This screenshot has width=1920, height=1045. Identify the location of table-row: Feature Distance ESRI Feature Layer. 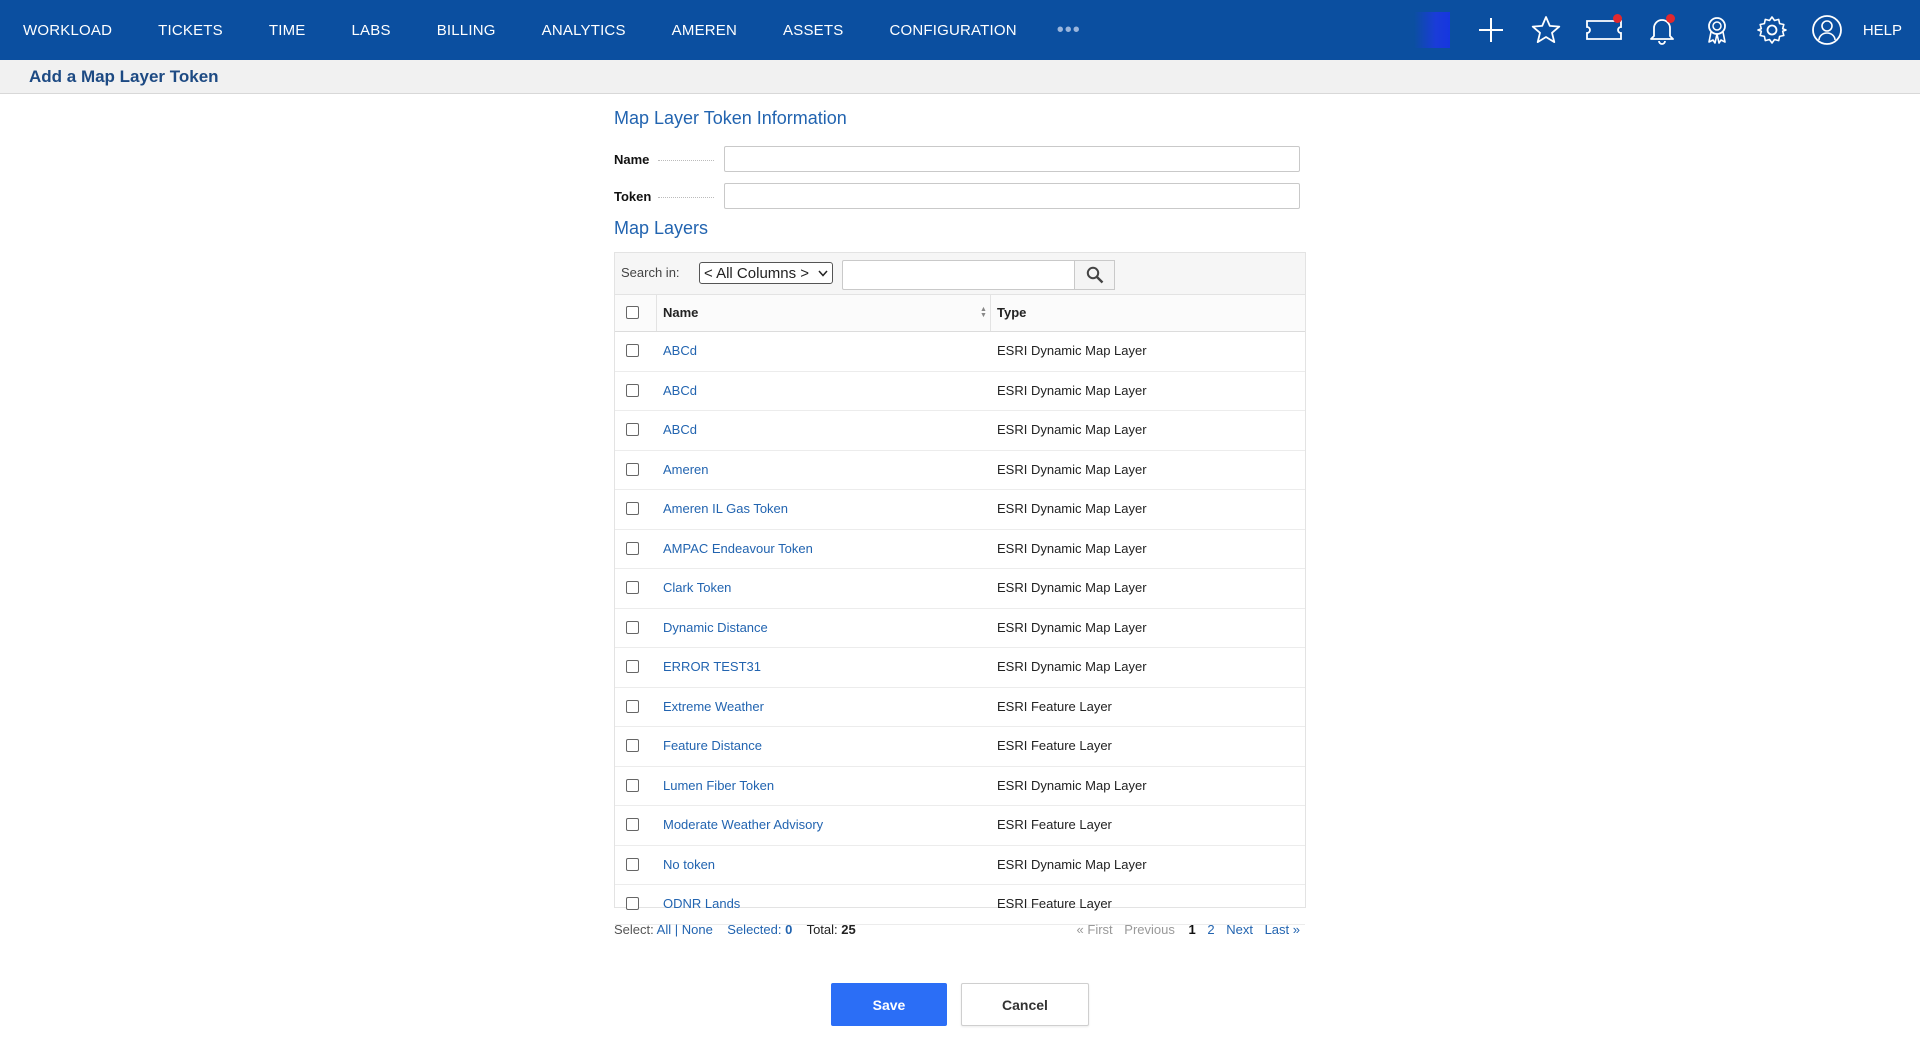
(960, 747).